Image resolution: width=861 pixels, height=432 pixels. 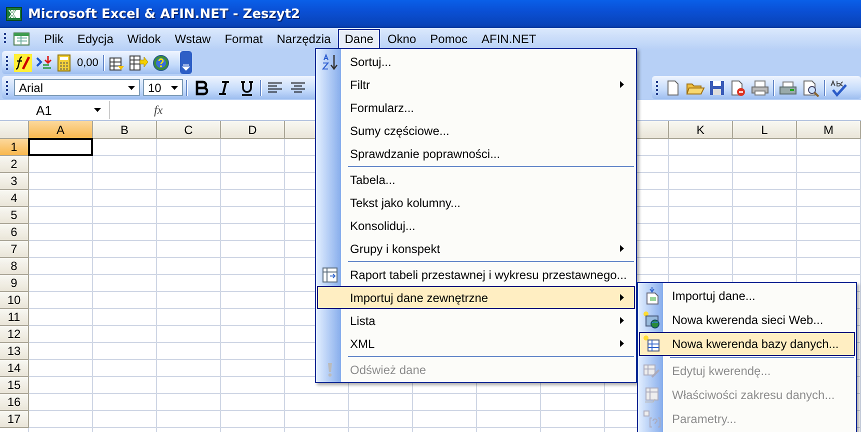 I want to click on row-header: 7, so click(x=14, y=249).